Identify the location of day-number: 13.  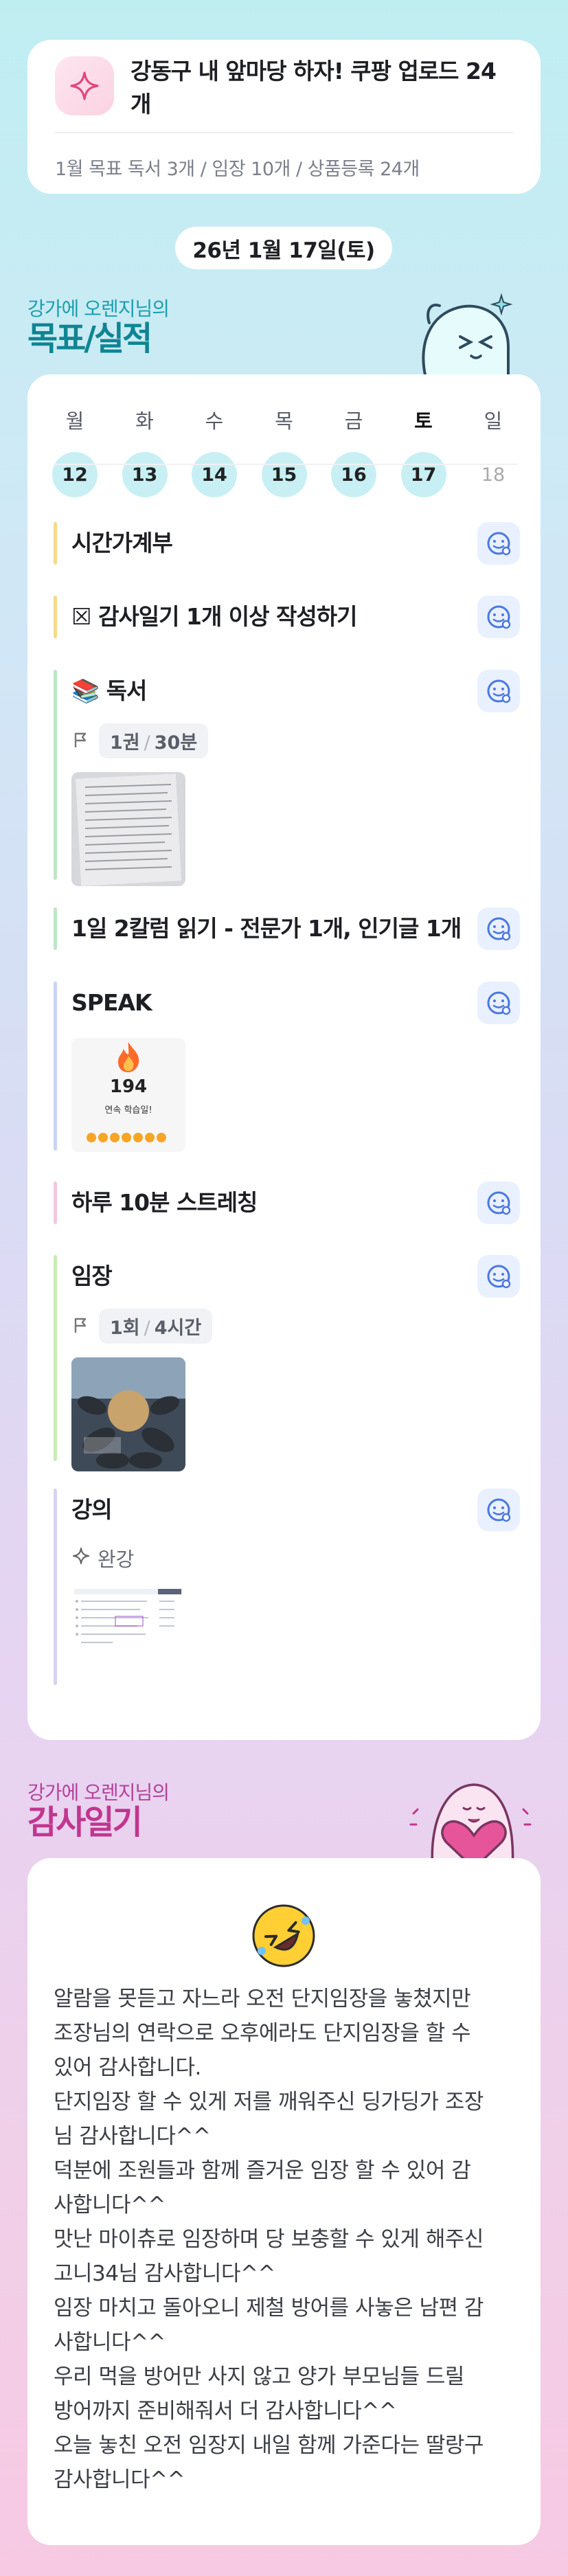
(145, 474).